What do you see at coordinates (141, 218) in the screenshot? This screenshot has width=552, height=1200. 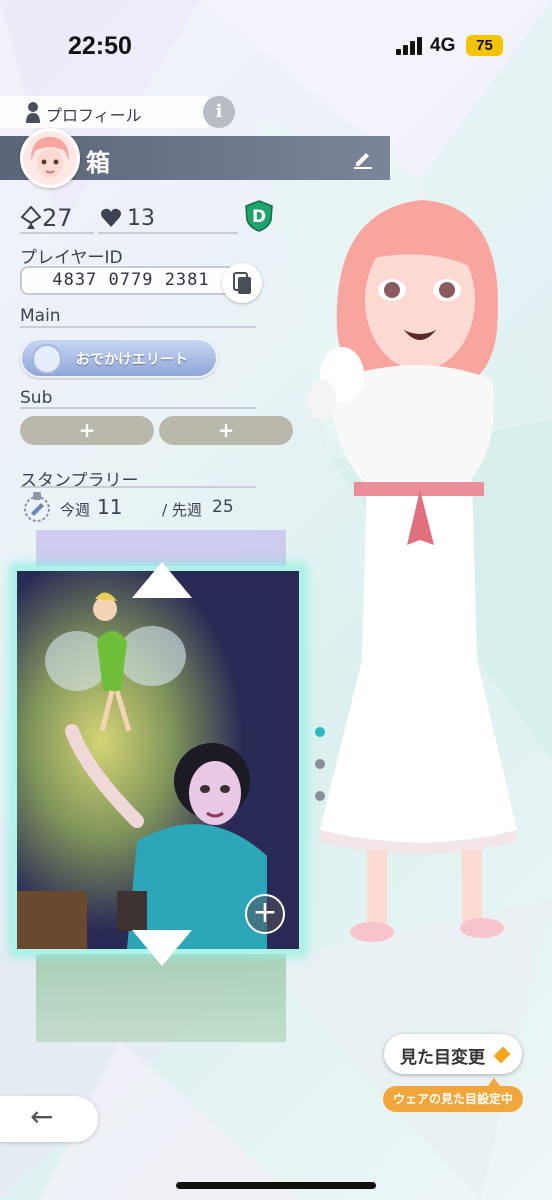 I see `like-count: 13` at bounding box center [141, 218].